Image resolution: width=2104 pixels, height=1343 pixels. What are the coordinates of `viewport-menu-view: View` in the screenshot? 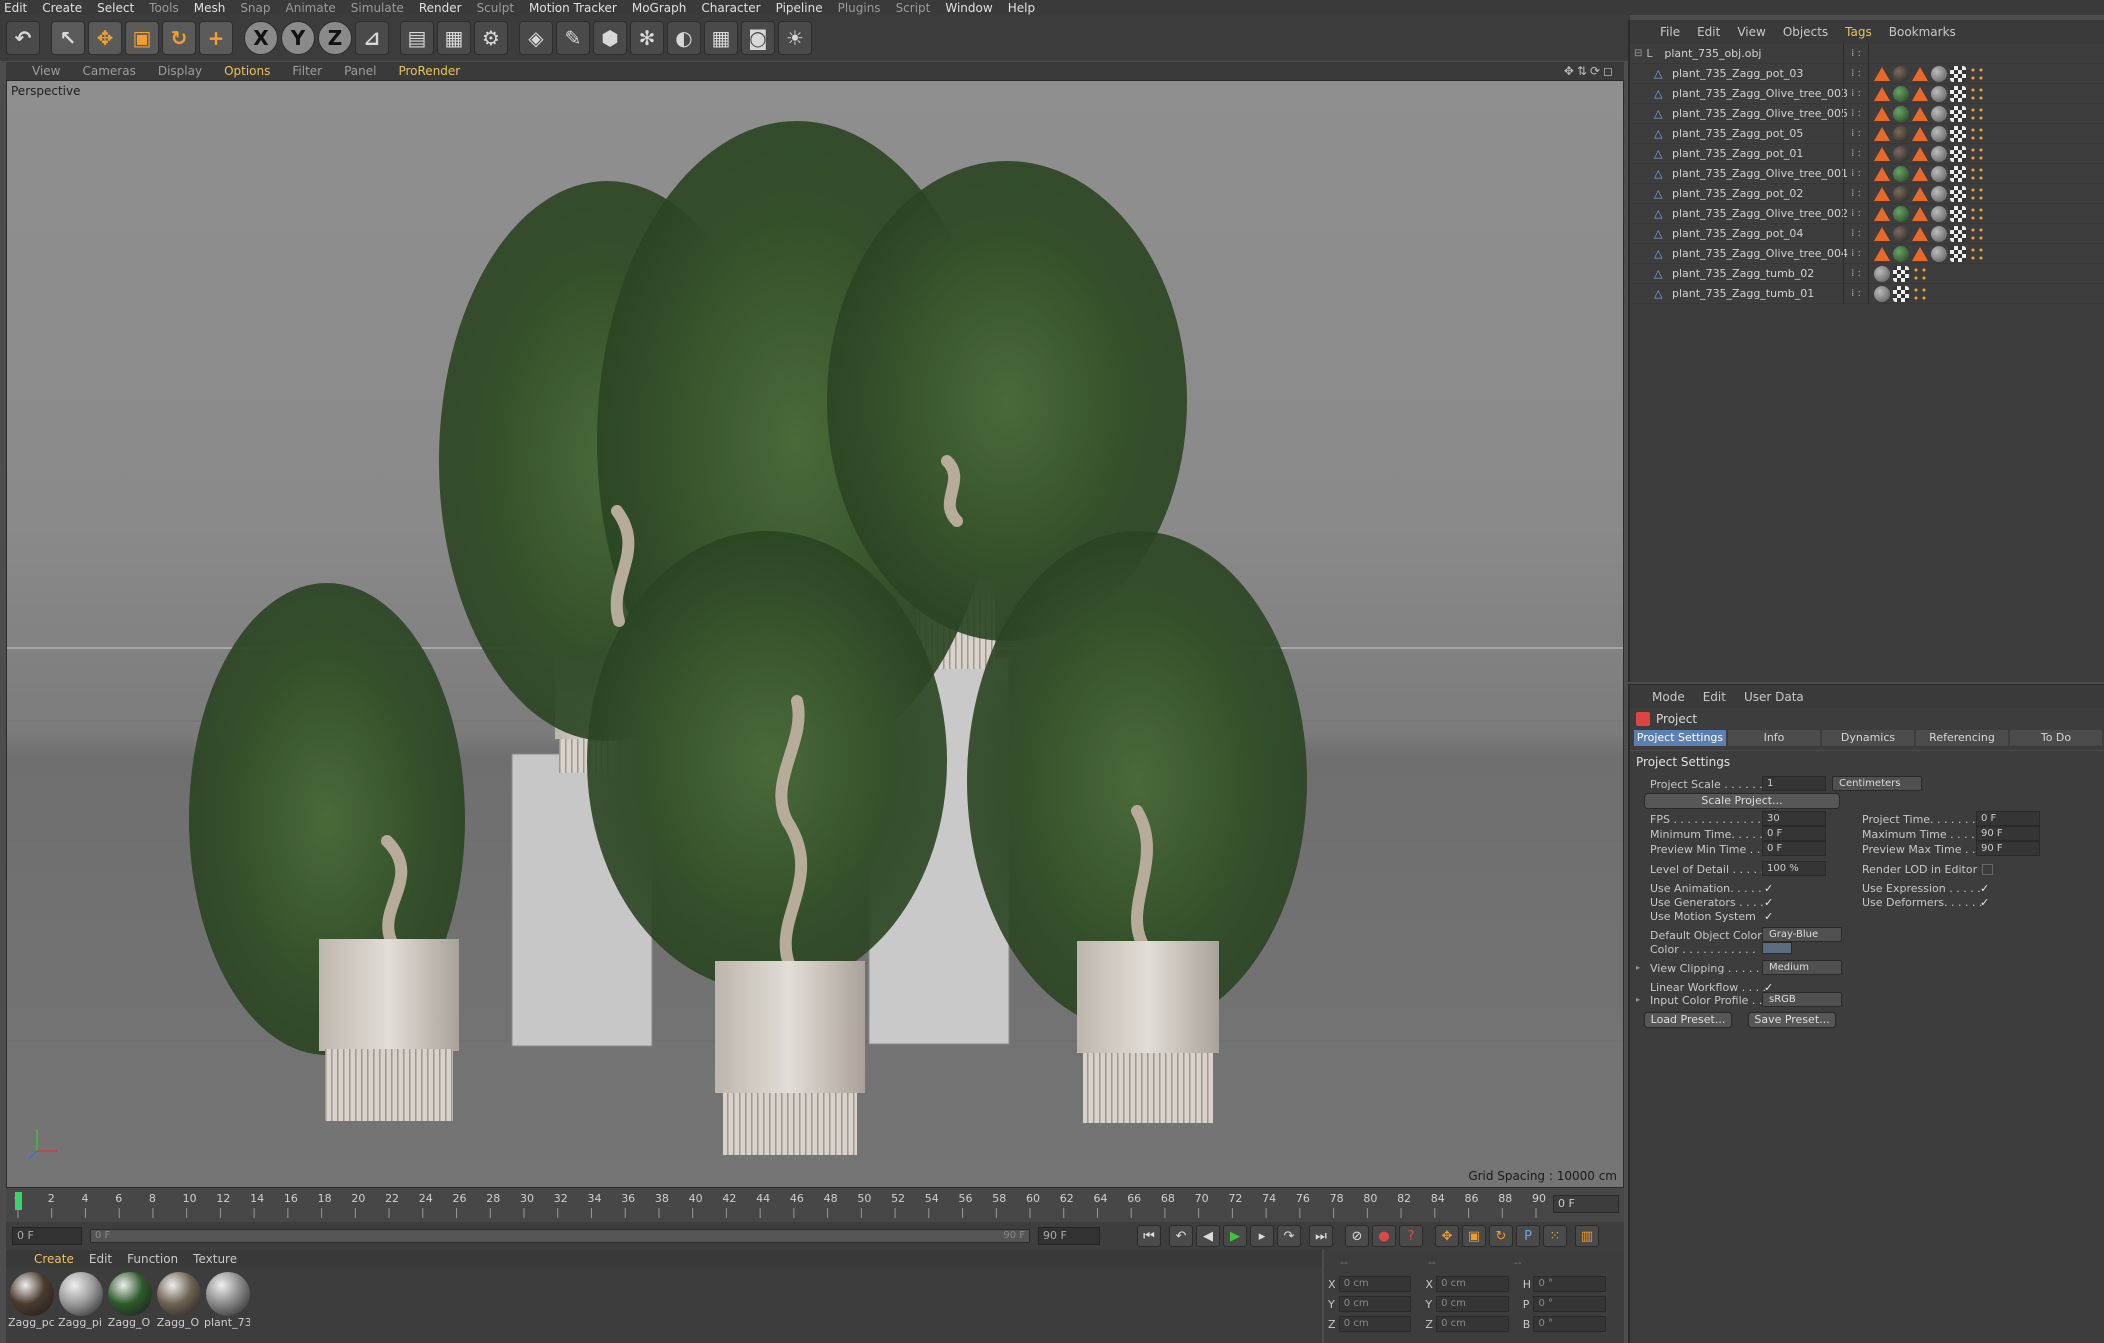 It's located at (46, 71).